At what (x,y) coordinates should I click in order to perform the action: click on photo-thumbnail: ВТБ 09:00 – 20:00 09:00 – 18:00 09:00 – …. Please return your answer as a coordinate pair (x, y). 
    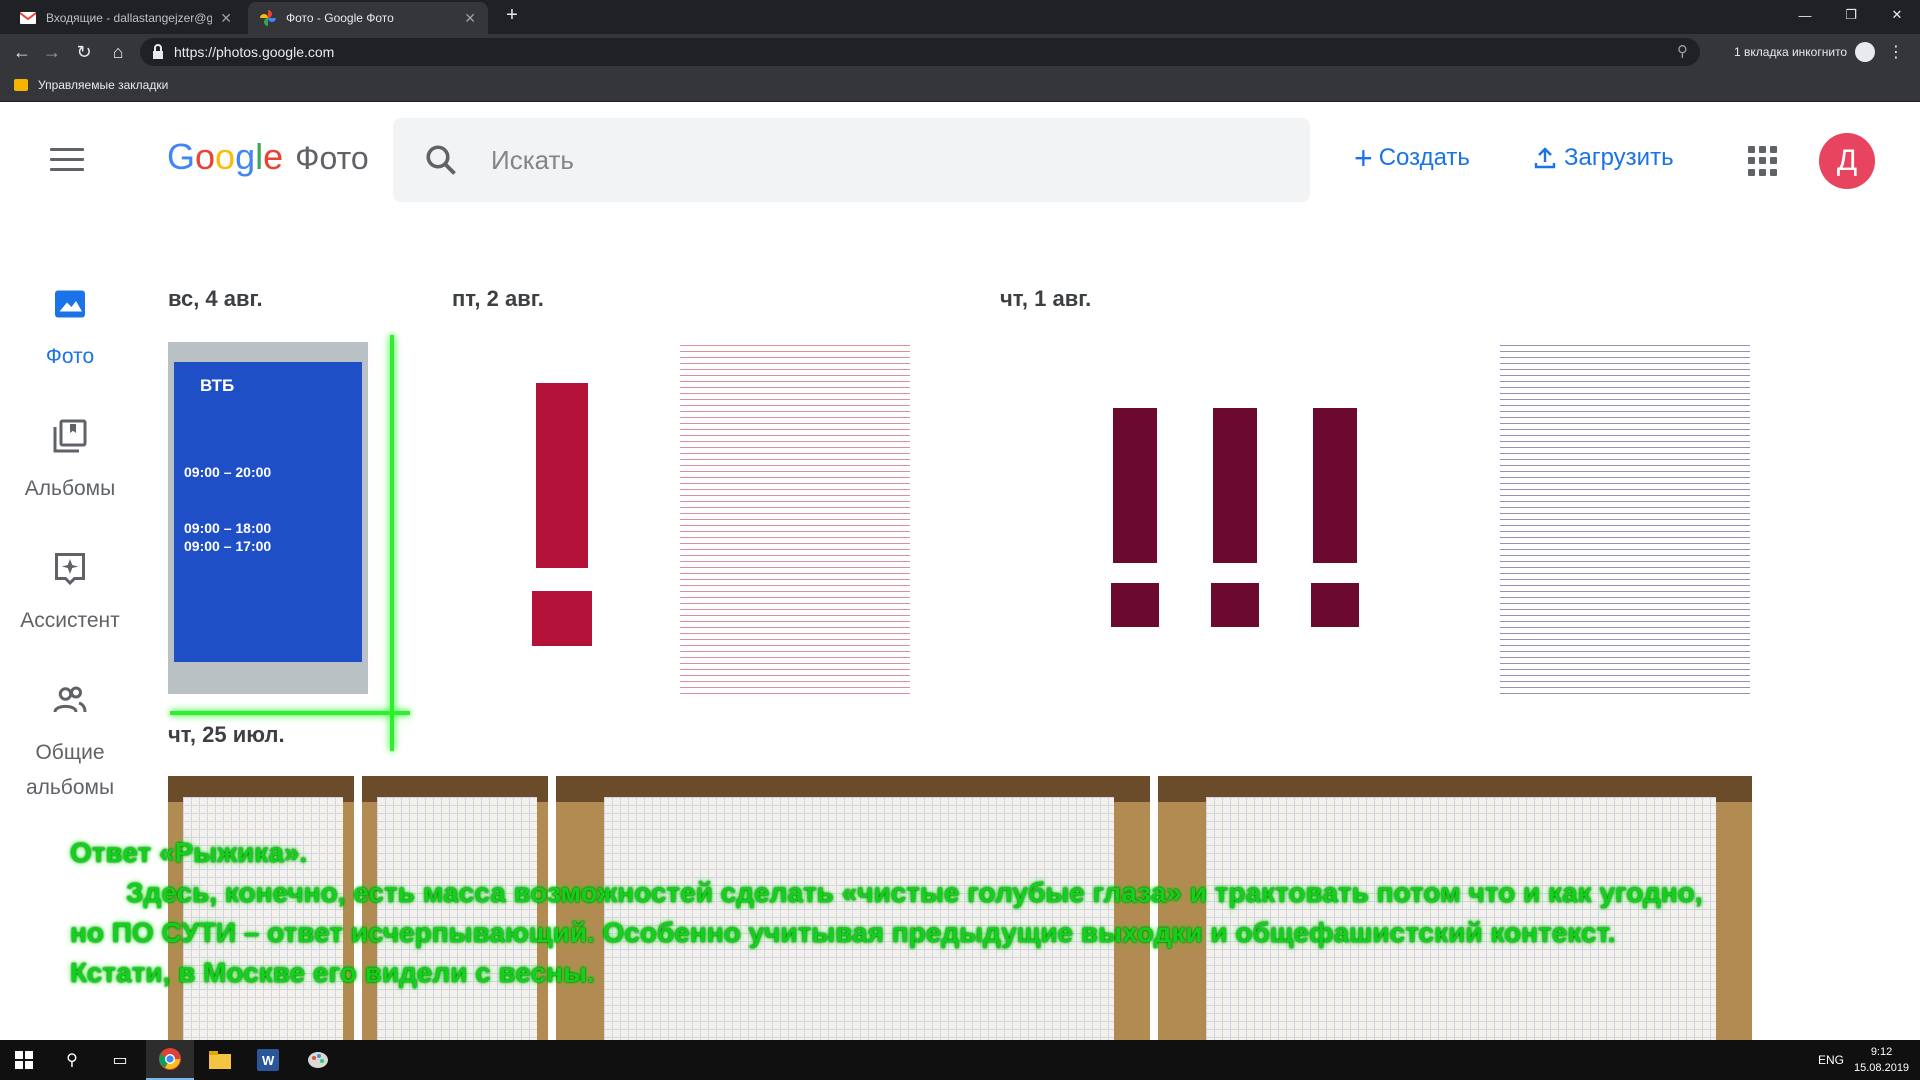
    Looking at the image, I should click on (268, 518).